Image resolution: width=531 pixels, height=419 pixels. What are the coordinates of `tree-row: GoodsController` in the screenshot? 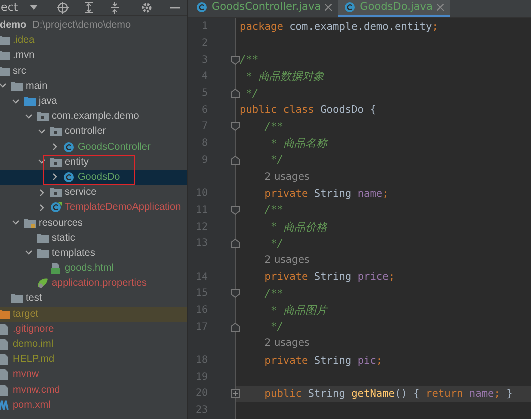 It's located at (93, 147).